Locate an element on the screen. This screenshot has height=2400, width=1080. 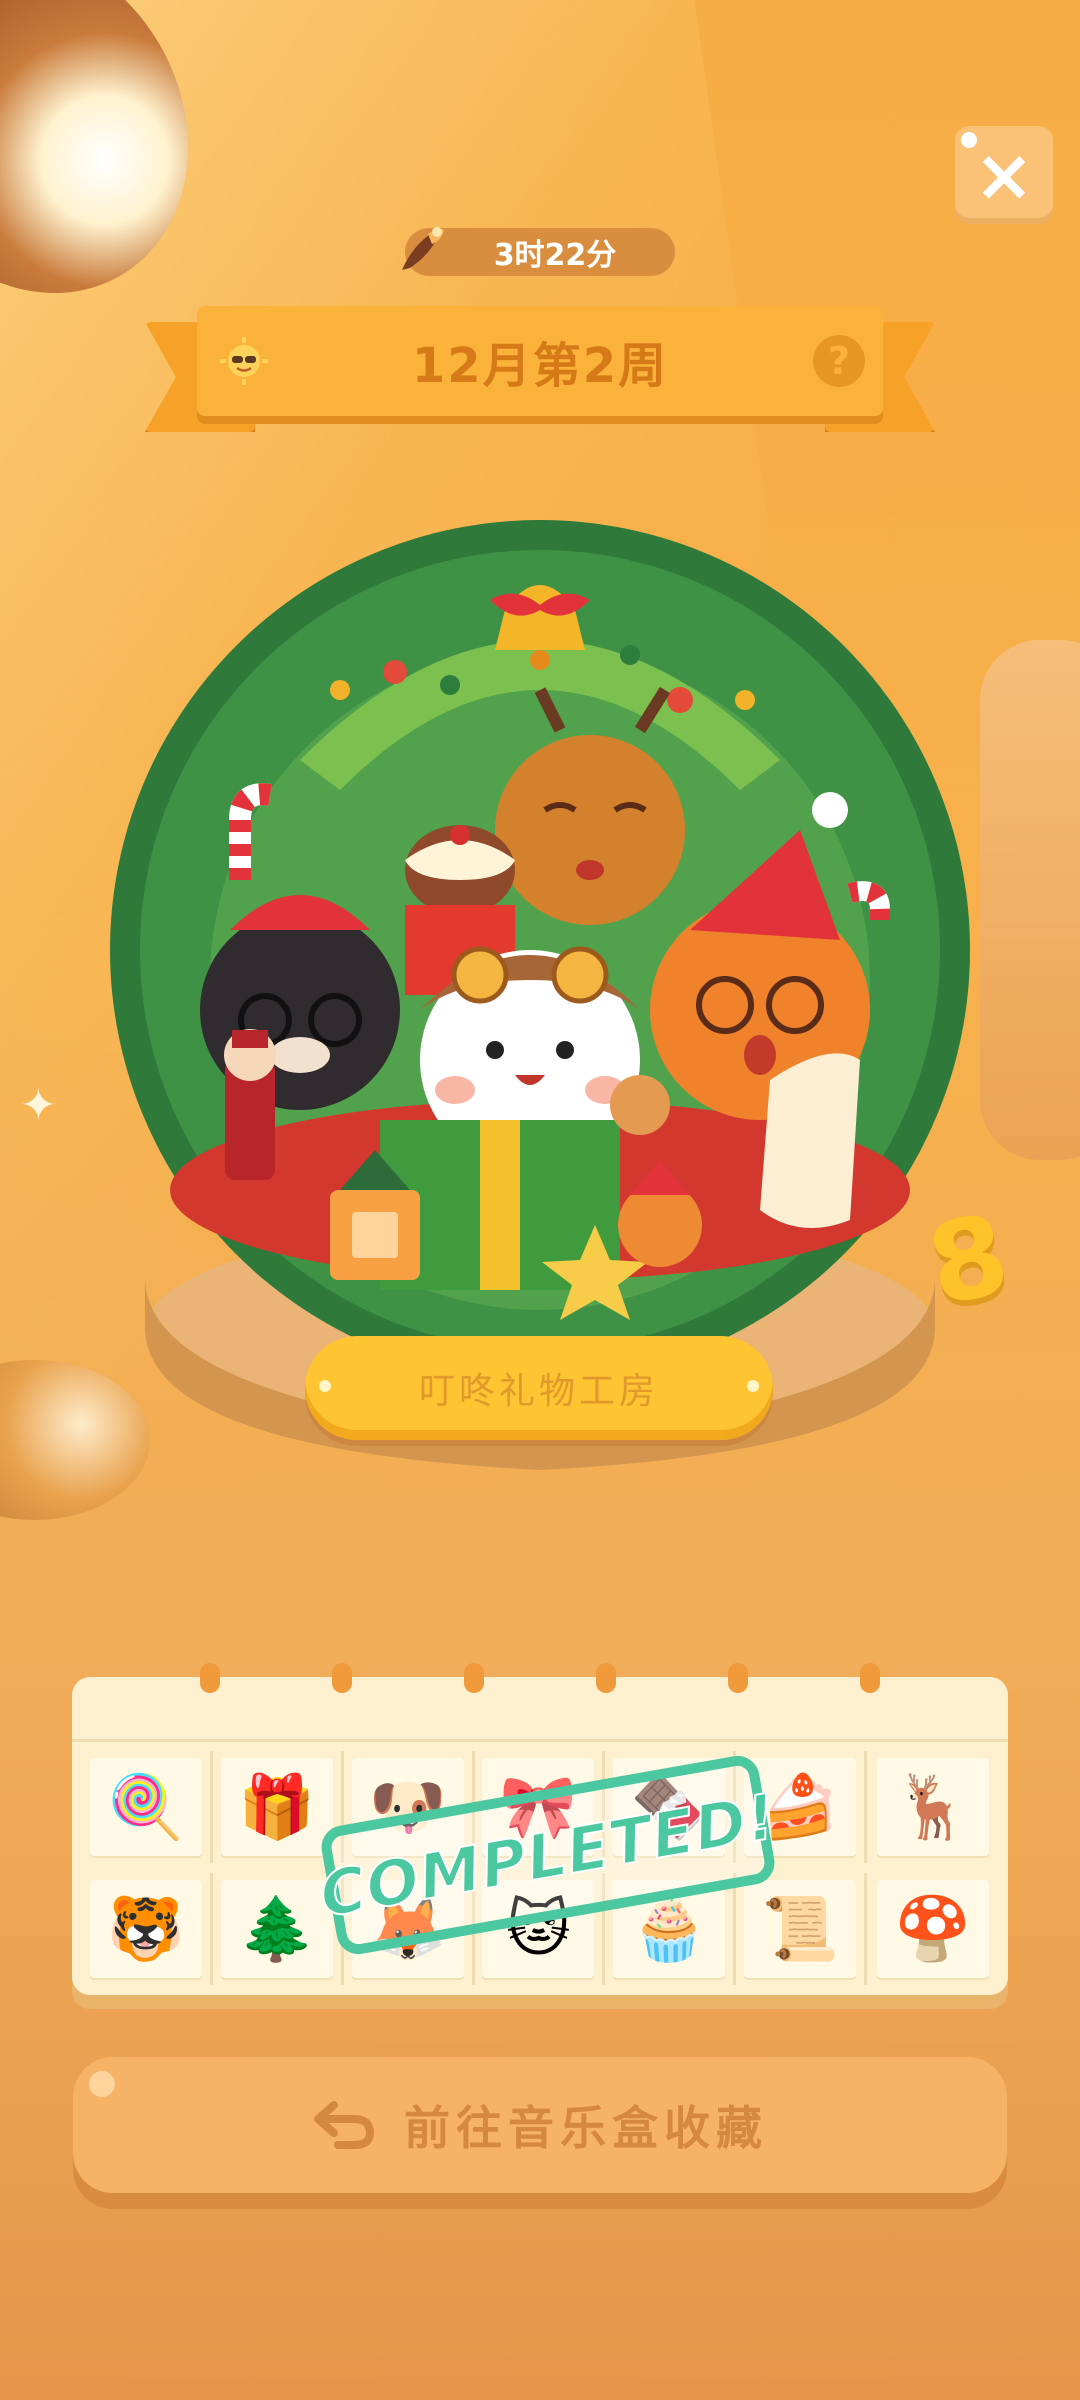
sticker-icon: 🦌 is located at coordinates (932, 1807).